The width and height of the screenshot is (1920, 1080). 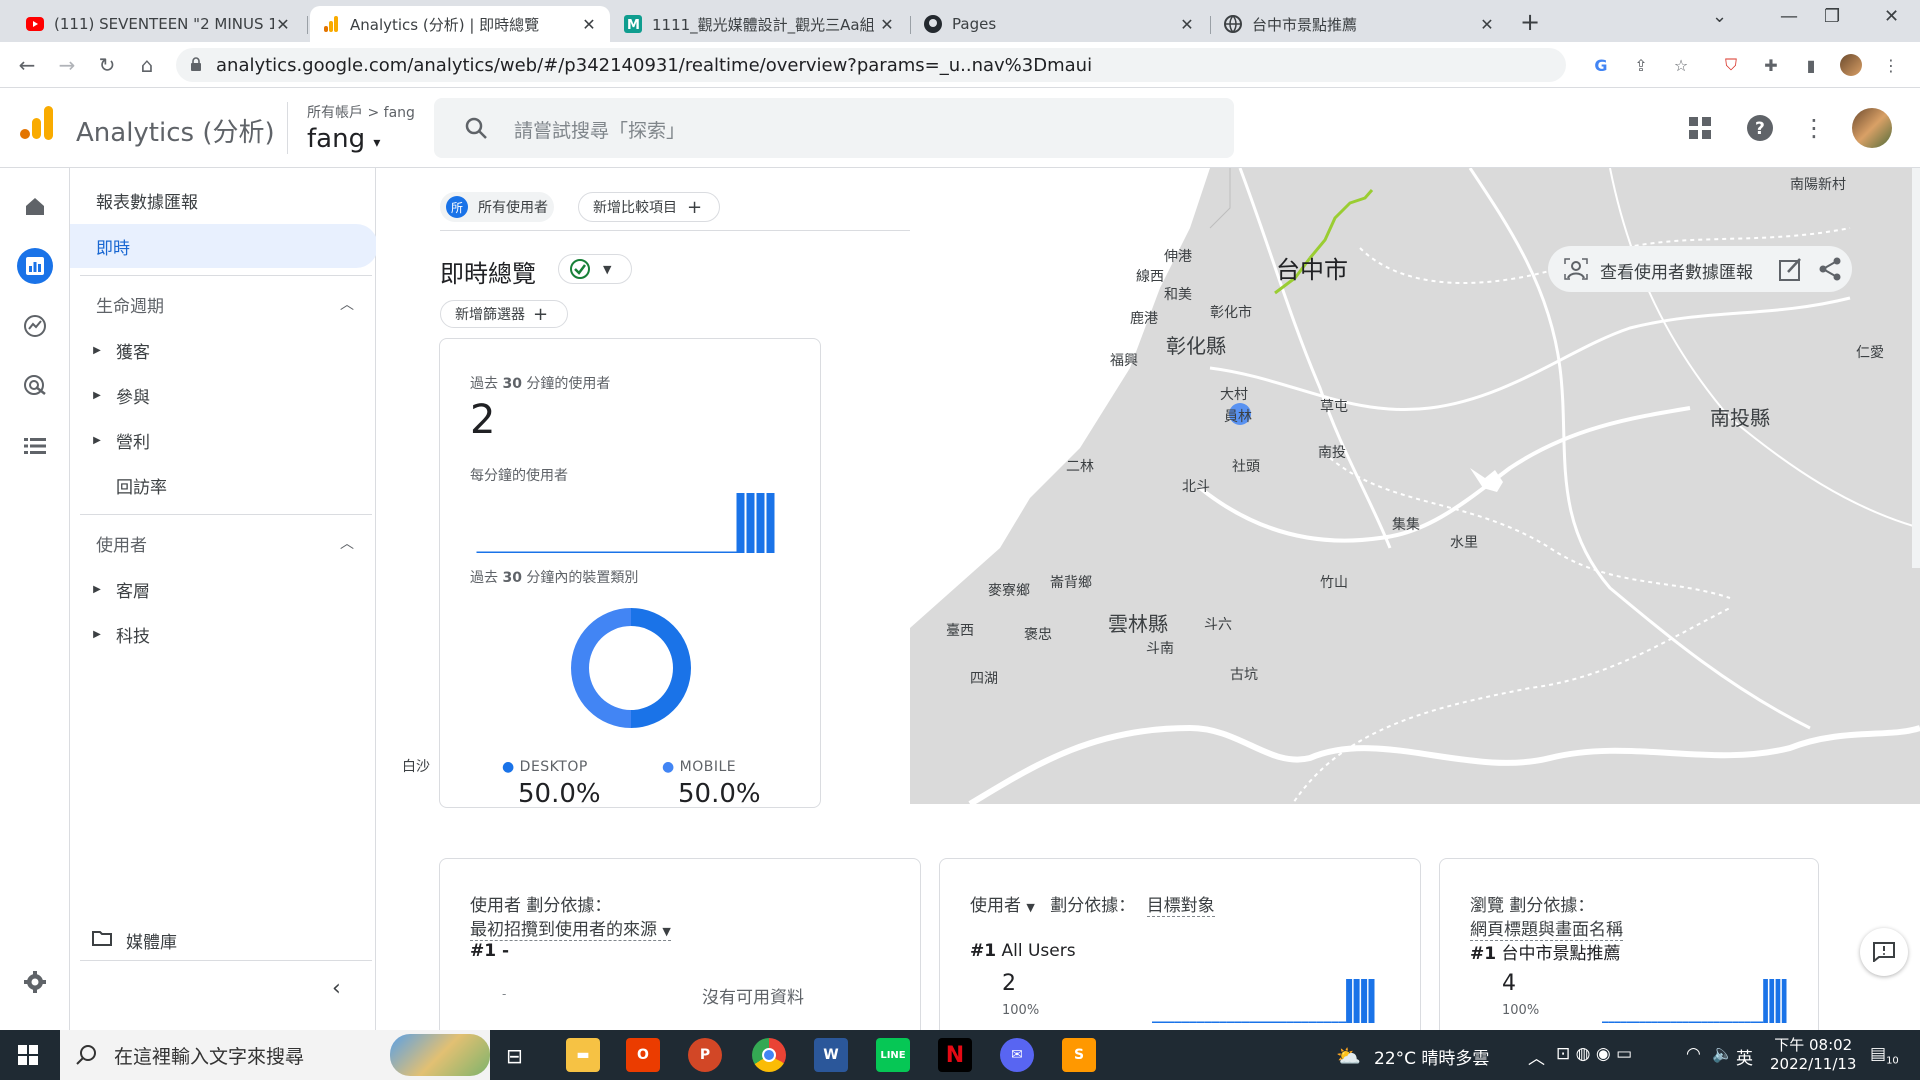 What do you see at coordinates (541, 552) in the screenshot?
I see `bar-minute--24` at bounding box center [541, 552].